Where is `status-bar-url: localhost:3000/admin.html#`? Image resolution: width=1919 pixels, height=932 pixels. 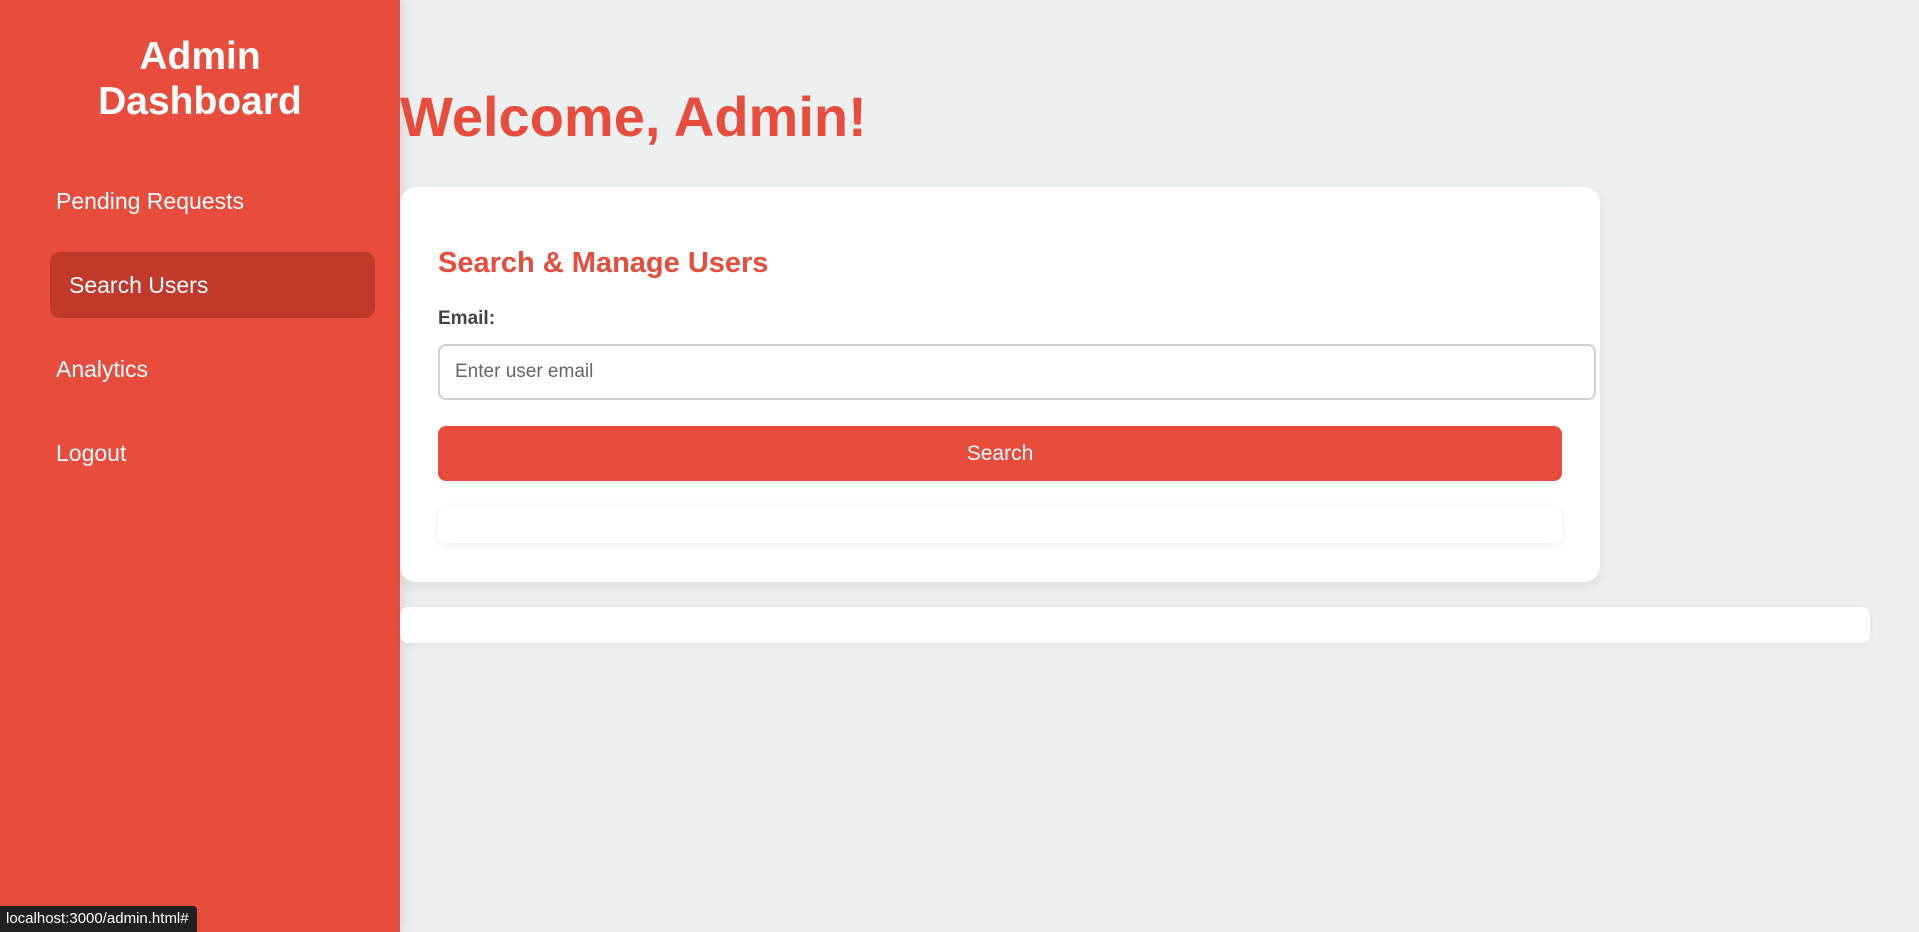 status-bar-url: localhost:3000/admin.html# is located at coordinates (98, 919).